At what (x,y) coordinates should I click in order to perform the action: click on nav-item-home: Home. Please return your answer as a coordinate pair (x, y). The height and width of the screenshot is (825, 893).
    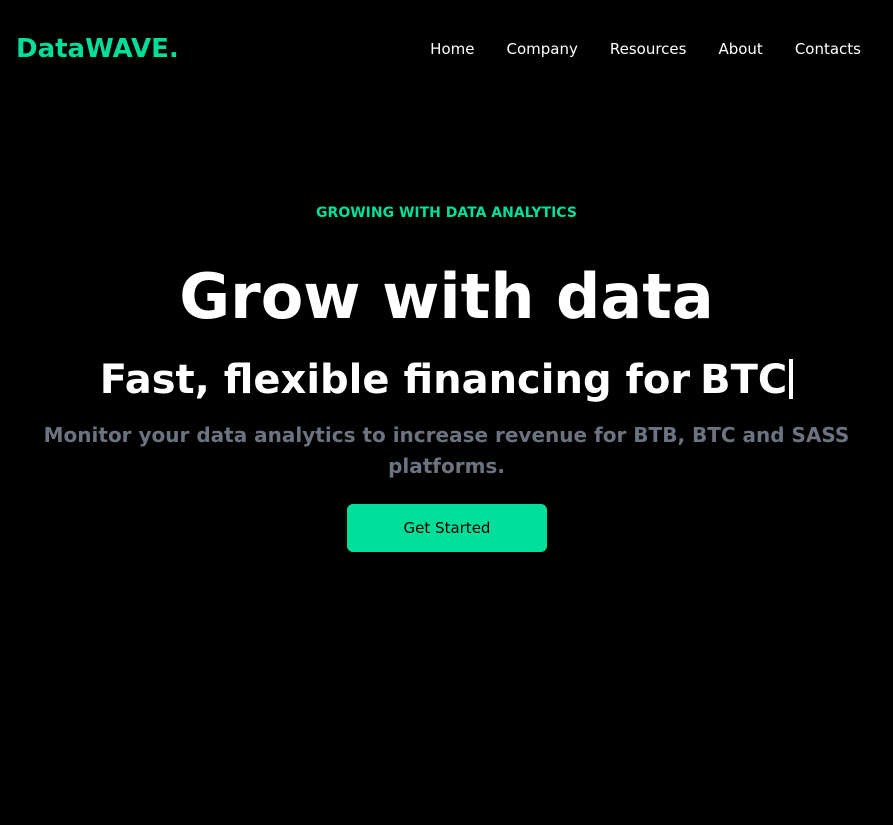
    Looking at the image, I should click on (452, 49).